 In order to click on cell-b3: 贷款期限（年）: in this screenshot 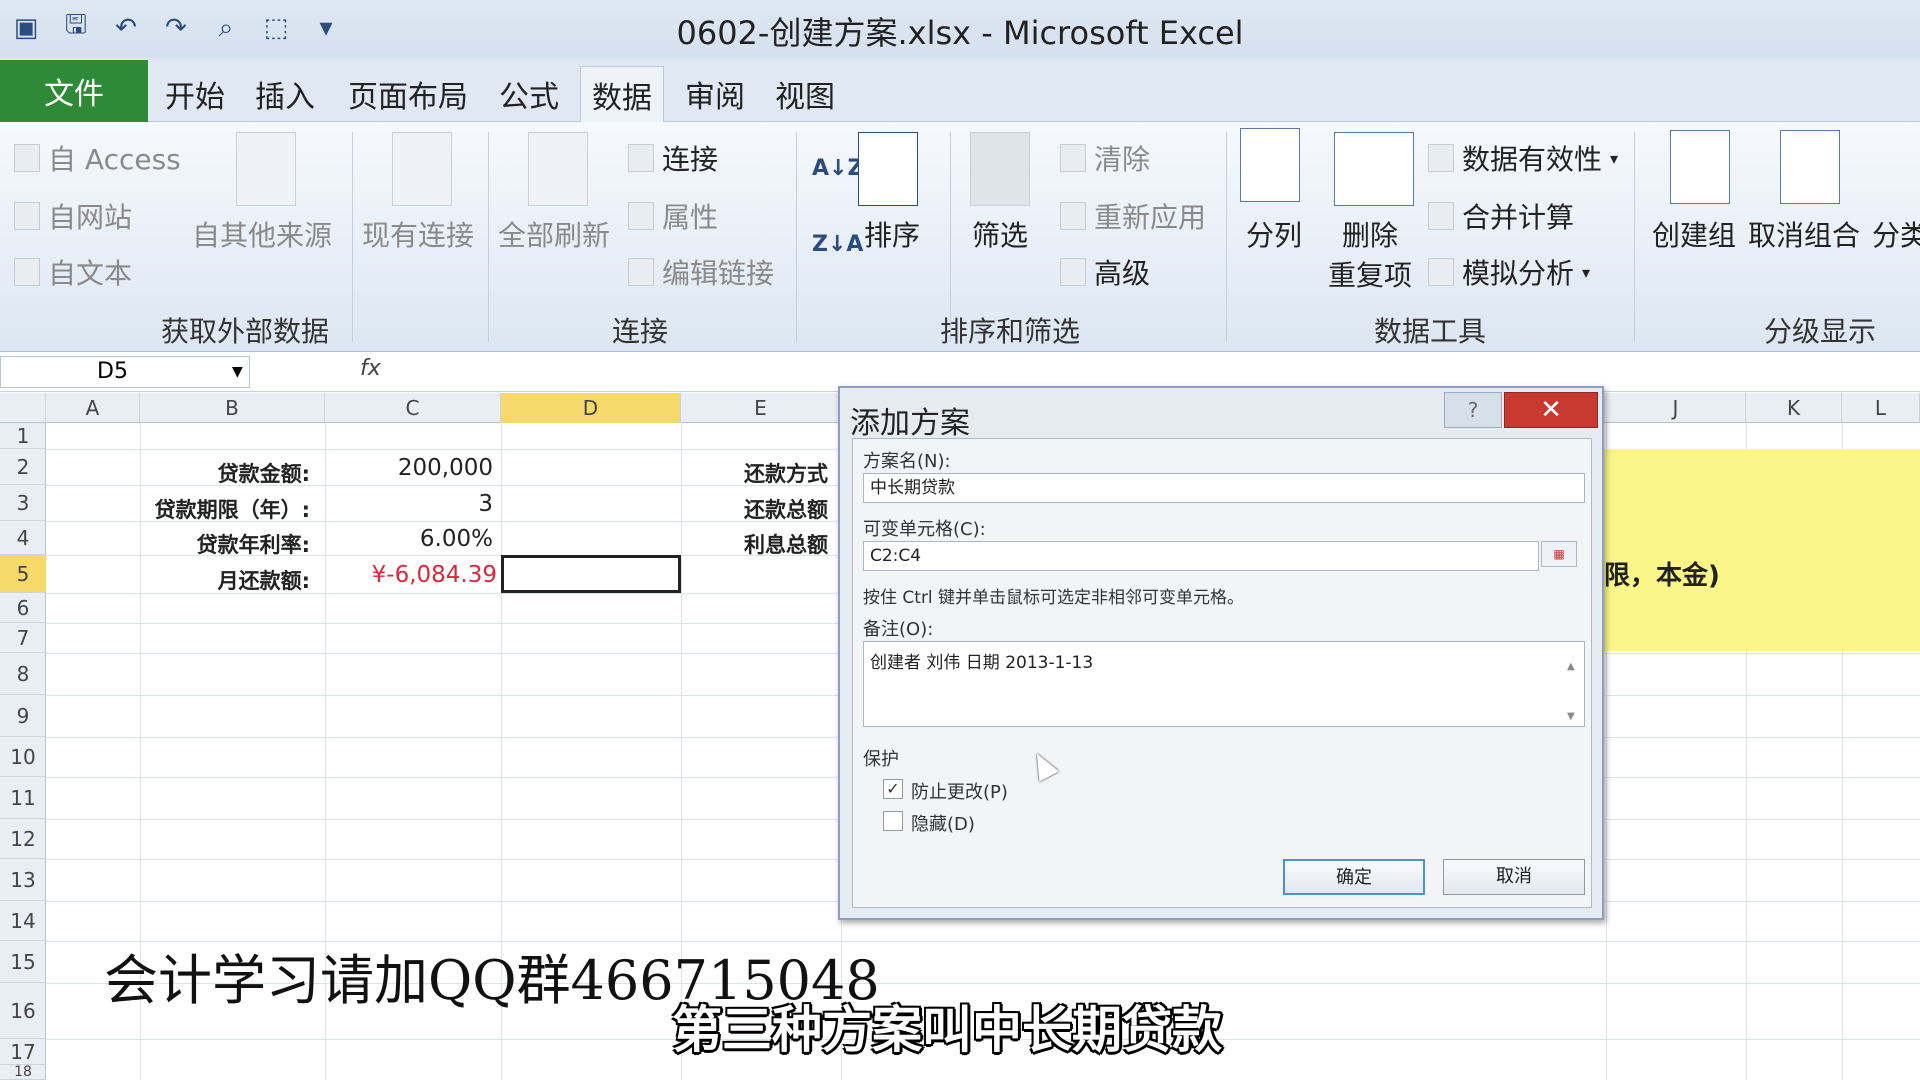, I will do `click(225, 509)`.